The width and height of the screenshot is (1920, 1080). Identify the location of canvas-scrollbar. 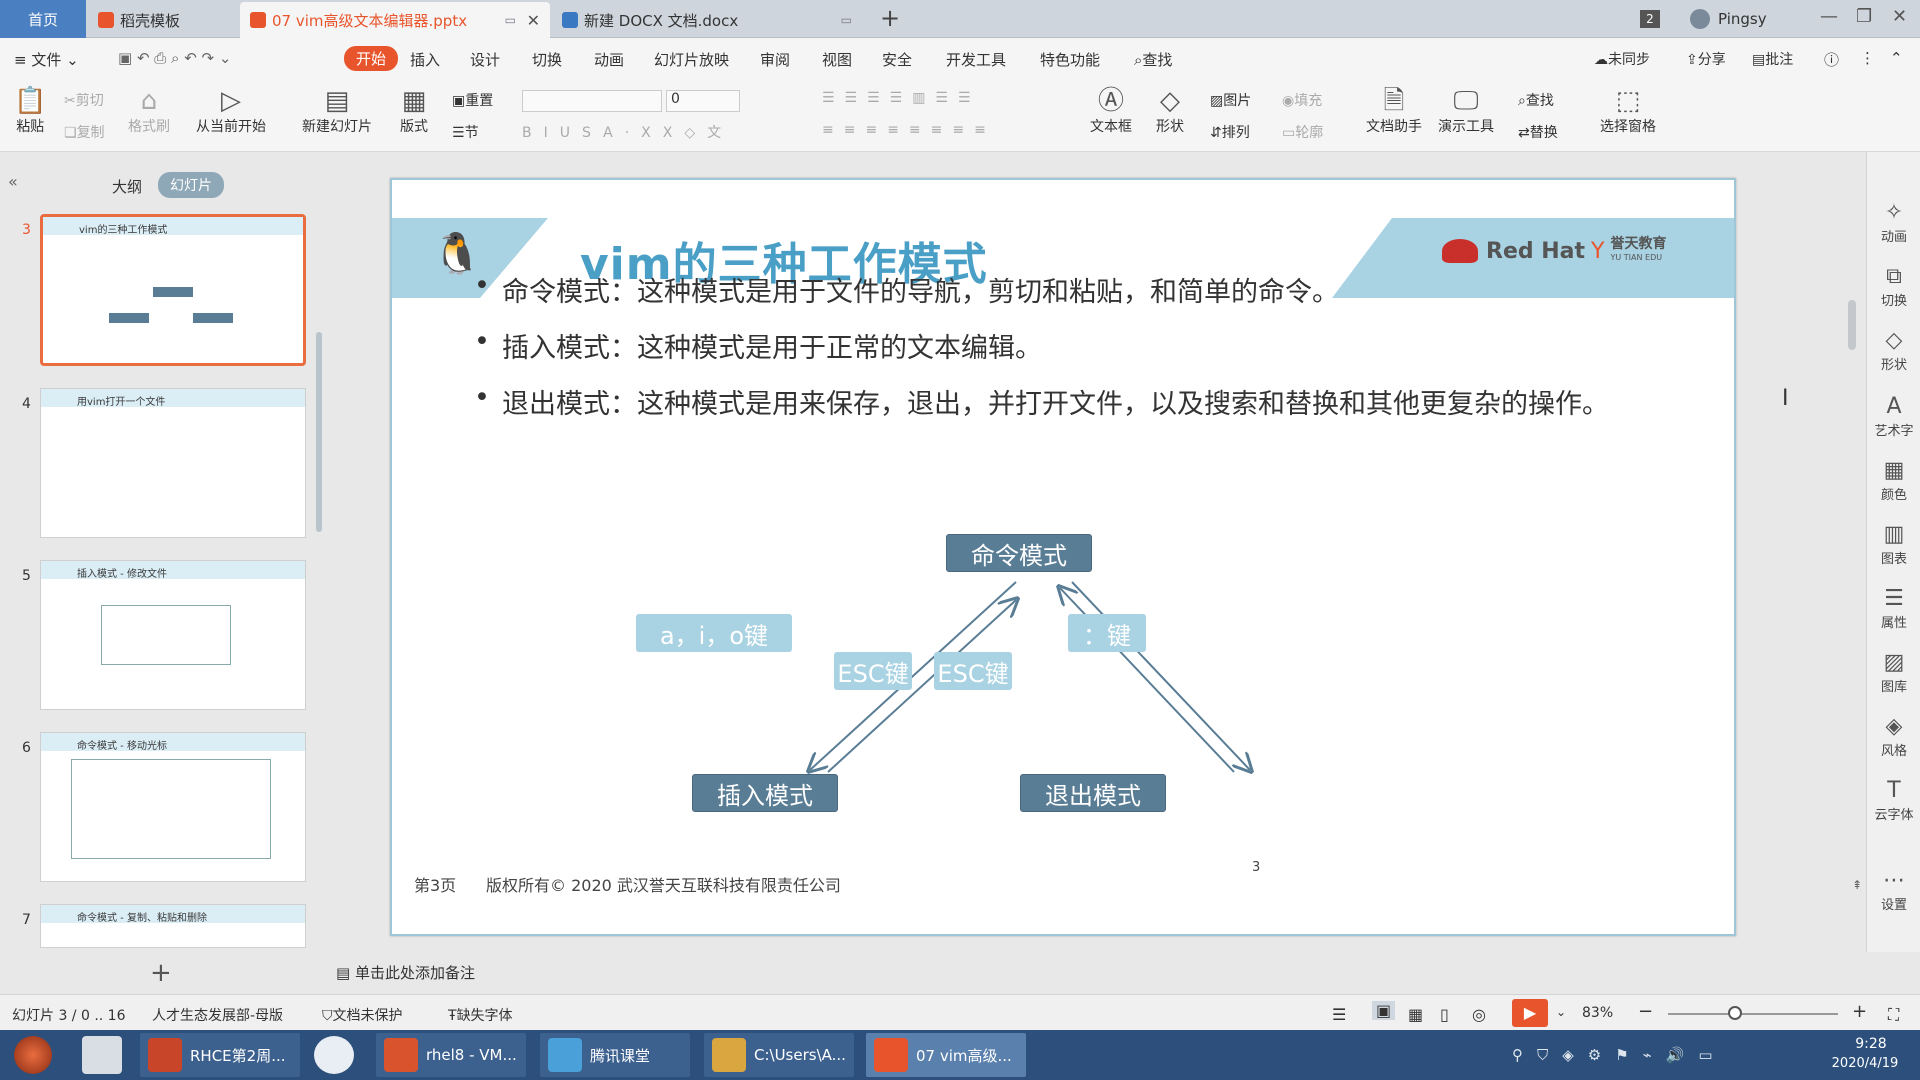
(1852, 325).